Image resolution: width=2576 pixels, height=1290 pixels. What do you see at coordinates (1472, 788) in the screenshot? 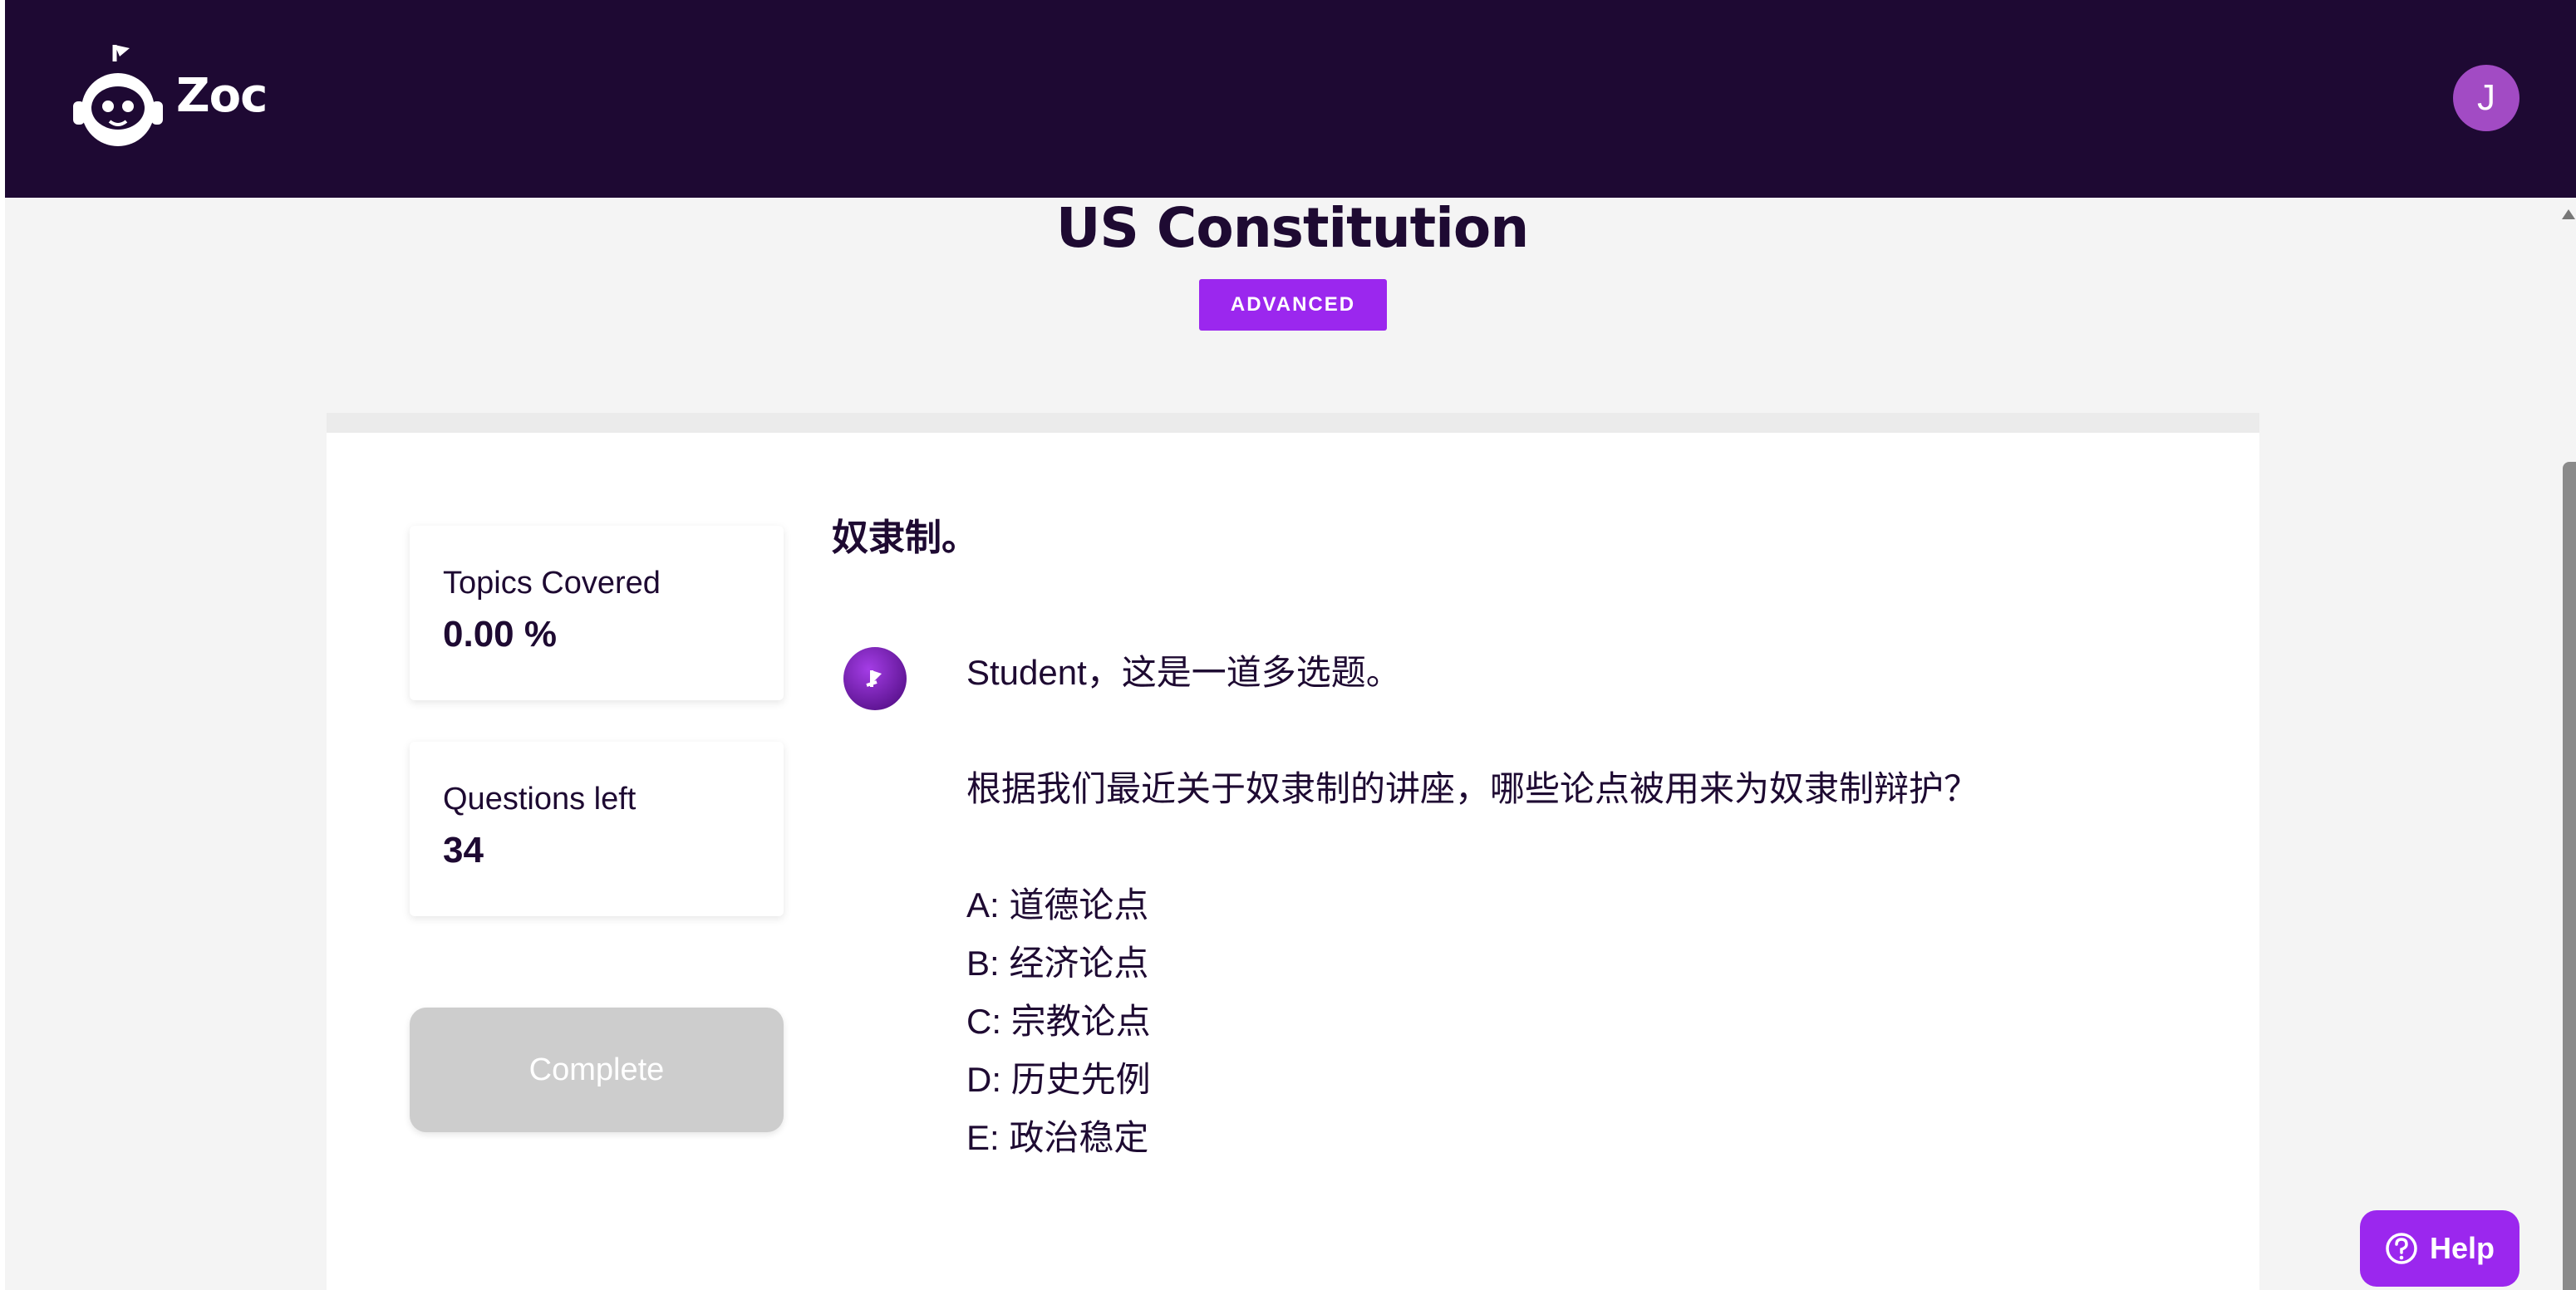
I see `question-prompt: 根据我们最近关于奴隶制的讲座，哪些论点被用来为奴隶制辩护？` at bounding box center [1472, 788].